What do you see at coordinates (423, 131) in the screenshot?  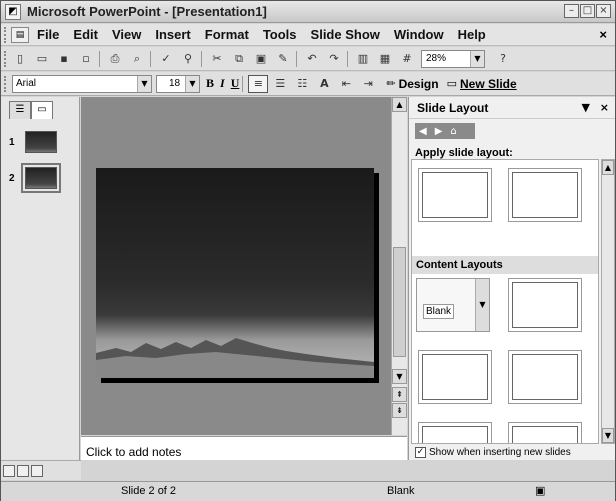 I see `back-icon: ◀` at bounding box center [423, 131].